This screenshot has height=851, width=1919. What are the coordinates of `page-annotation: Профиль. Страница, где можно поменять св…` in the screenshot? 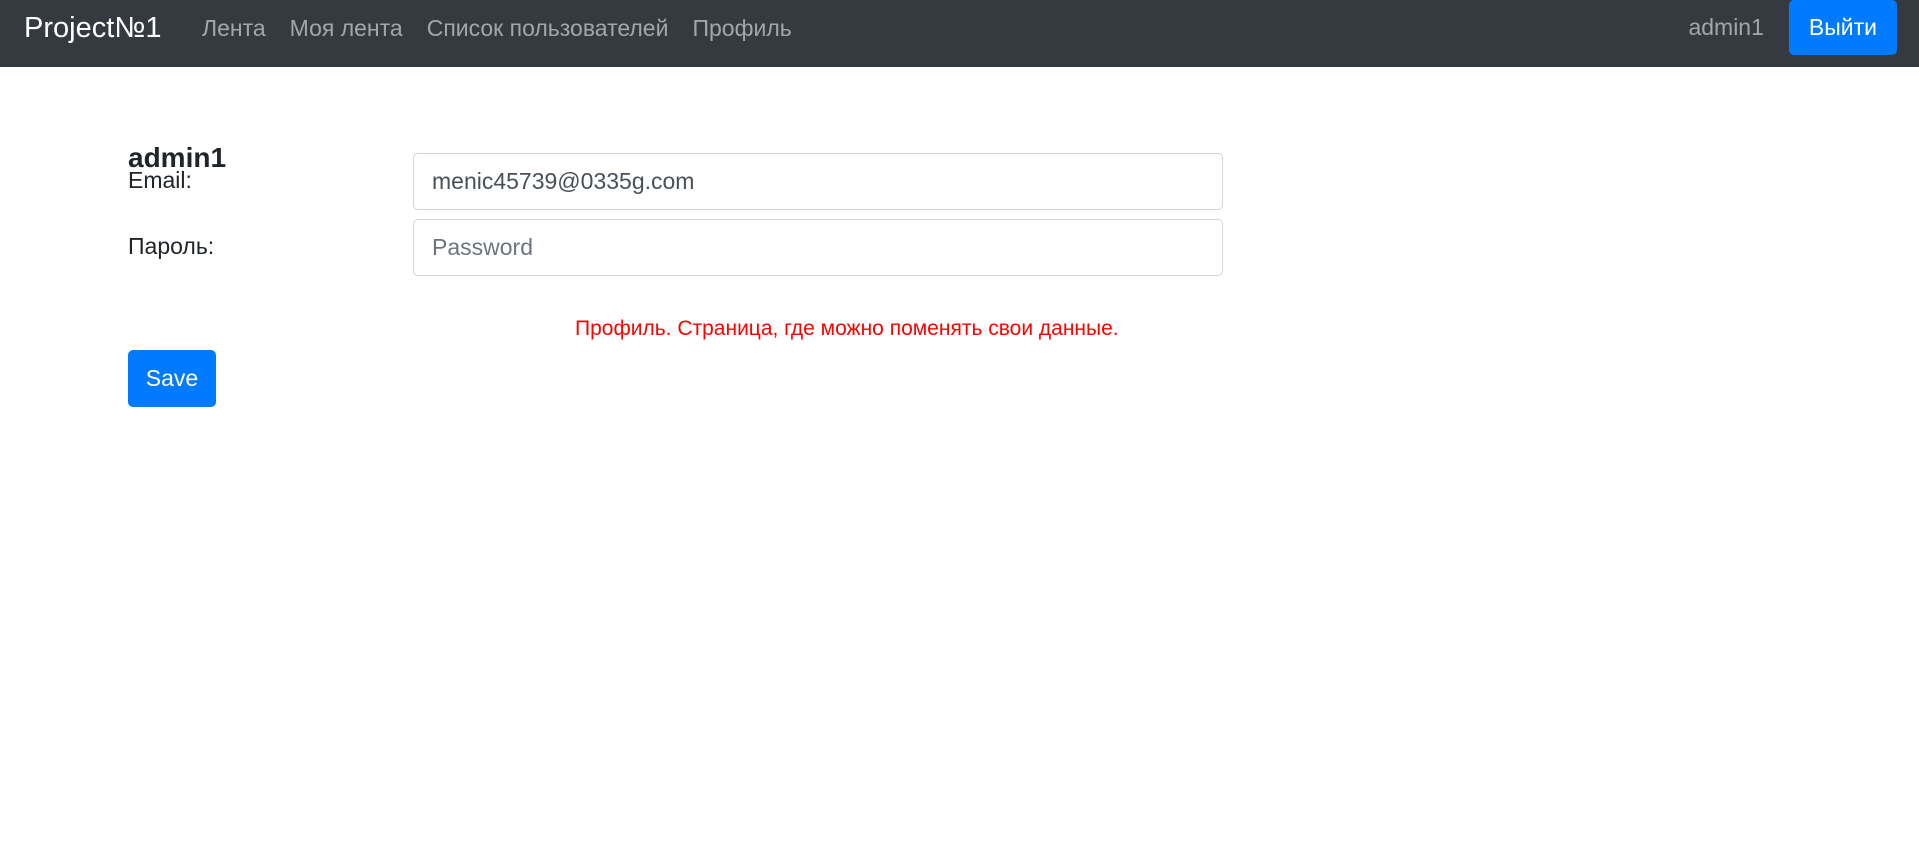 It's located at (847, 328).